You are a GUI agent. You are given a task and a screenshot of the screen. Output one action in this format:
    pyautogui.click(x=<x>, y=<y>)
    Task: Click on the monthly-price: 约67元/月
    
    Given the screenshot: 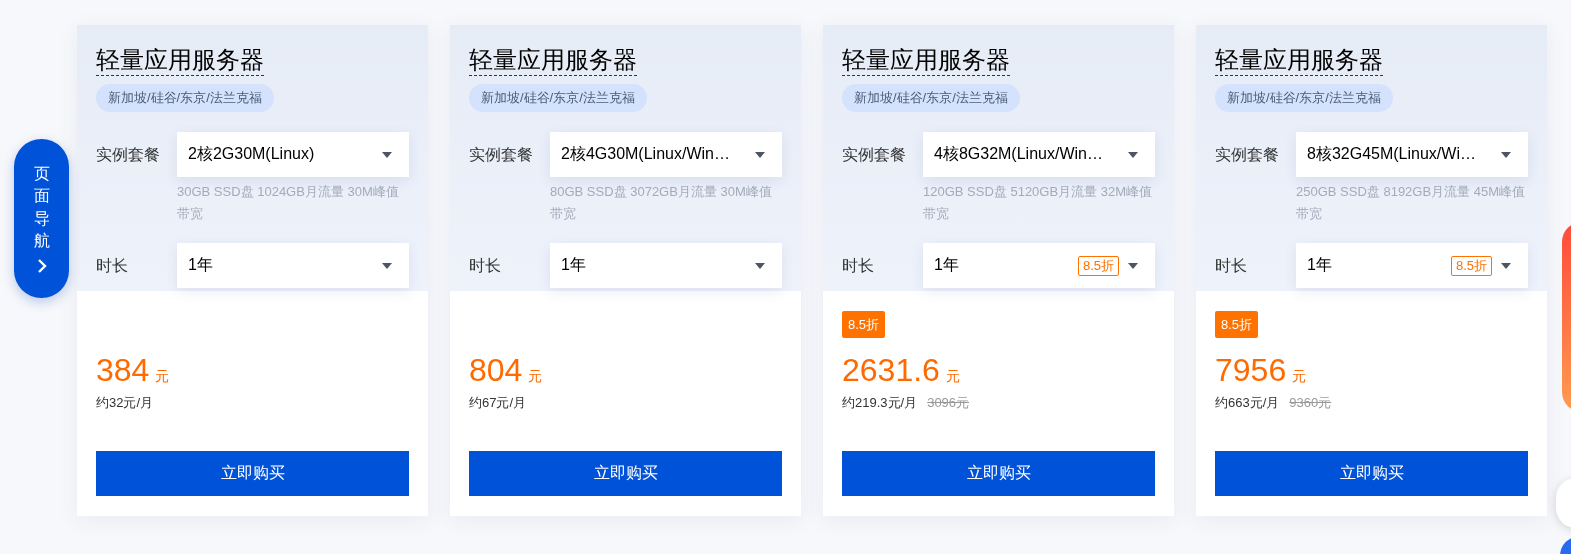 What is the action you would take?
    pyautogui.click(x=498, y=403)
    